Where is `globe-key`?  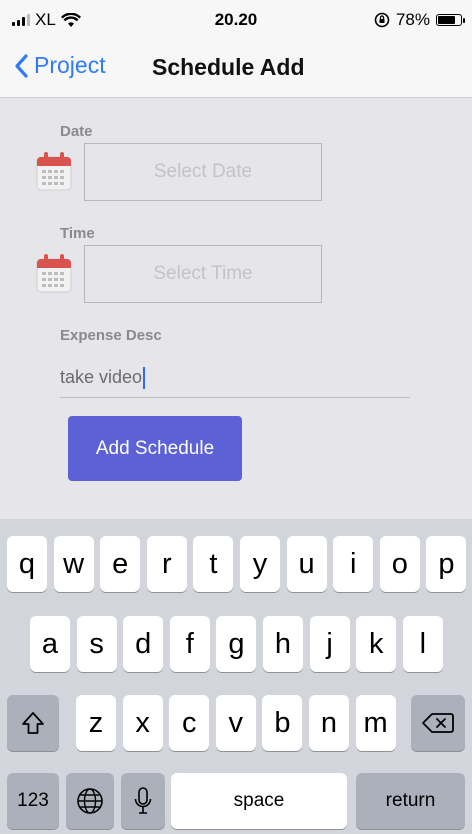 globe-key is located at coordinates (90, 801).